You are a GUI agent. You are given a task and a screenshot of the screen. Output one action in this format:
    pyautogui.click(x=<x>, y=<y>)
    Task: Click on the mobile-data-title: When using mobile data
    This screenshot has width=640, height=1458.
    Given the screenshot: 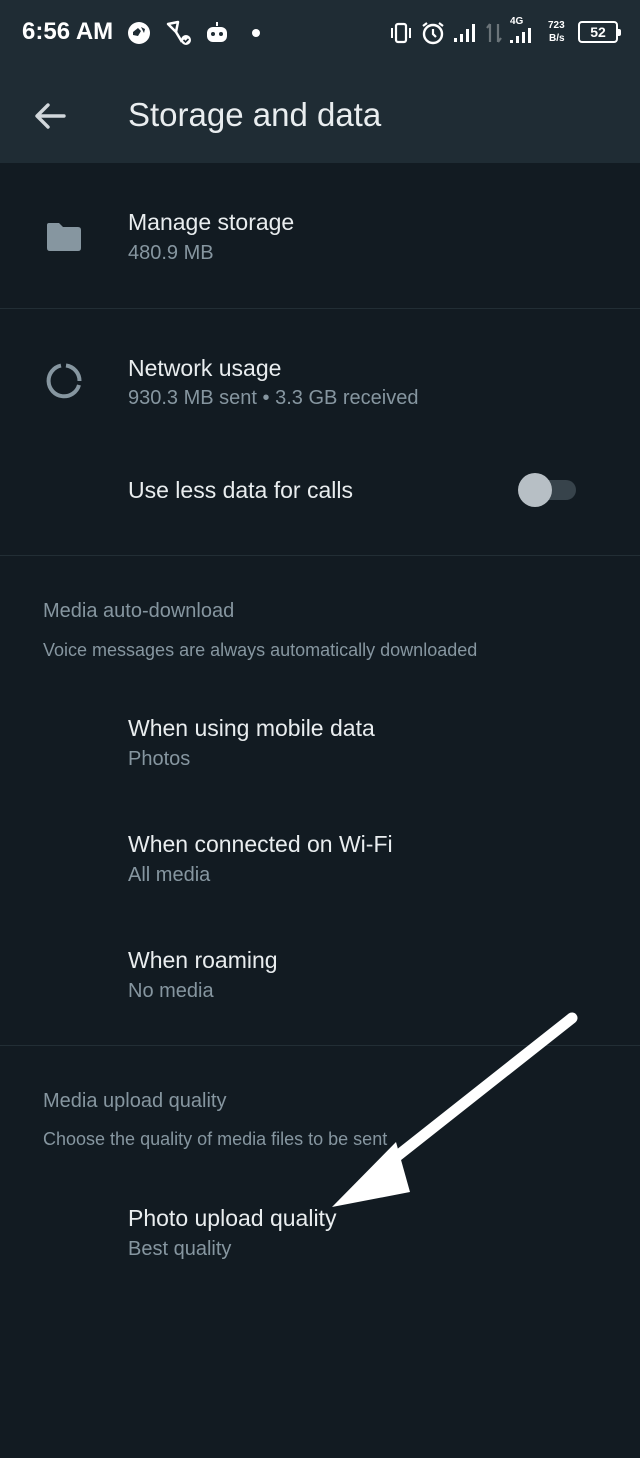 What is the action you would take?
    pyautogui.click(x=251, y=728)
    